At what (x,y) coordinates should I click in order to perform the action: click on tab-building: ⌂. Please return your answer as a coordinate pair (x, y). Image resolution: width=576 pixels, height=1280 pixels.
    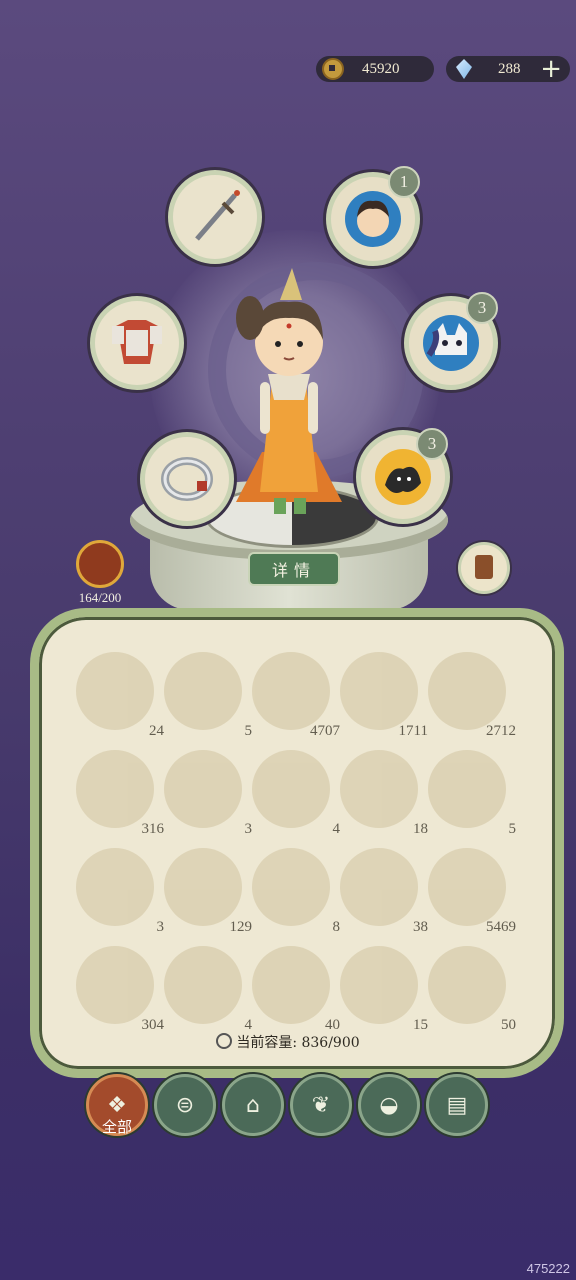
    Looking at the image, I should click on (253, 1105).